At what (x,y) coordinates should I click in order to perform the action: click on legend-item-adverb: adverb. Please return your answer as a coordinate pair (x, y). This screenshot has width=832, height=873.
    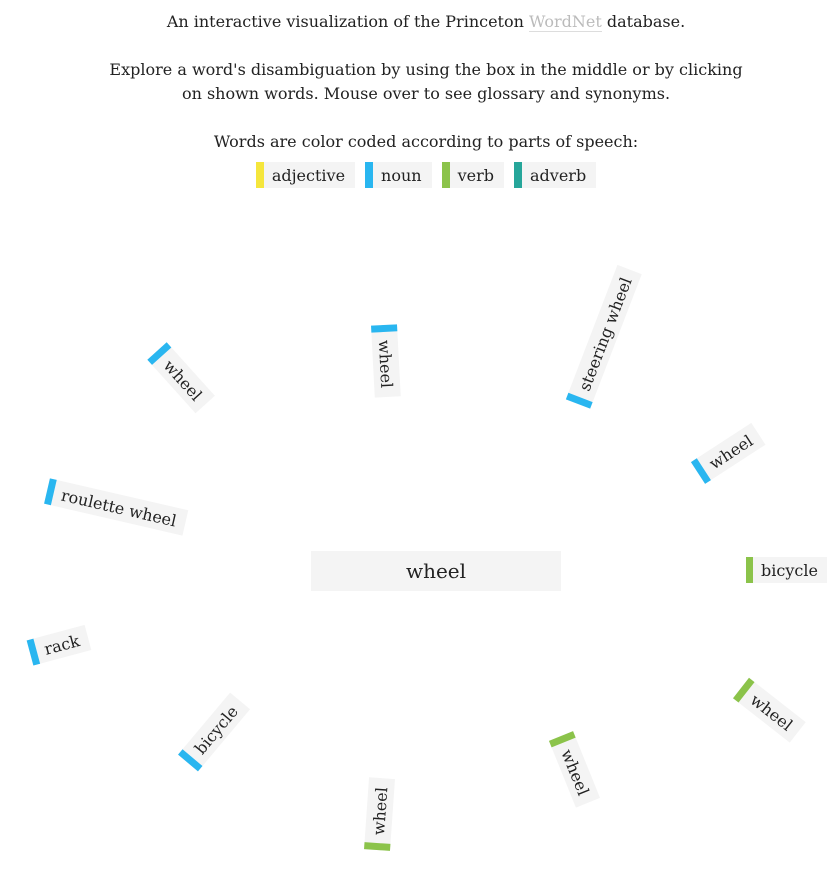
    Looking at the image, I should click on (555, 175).